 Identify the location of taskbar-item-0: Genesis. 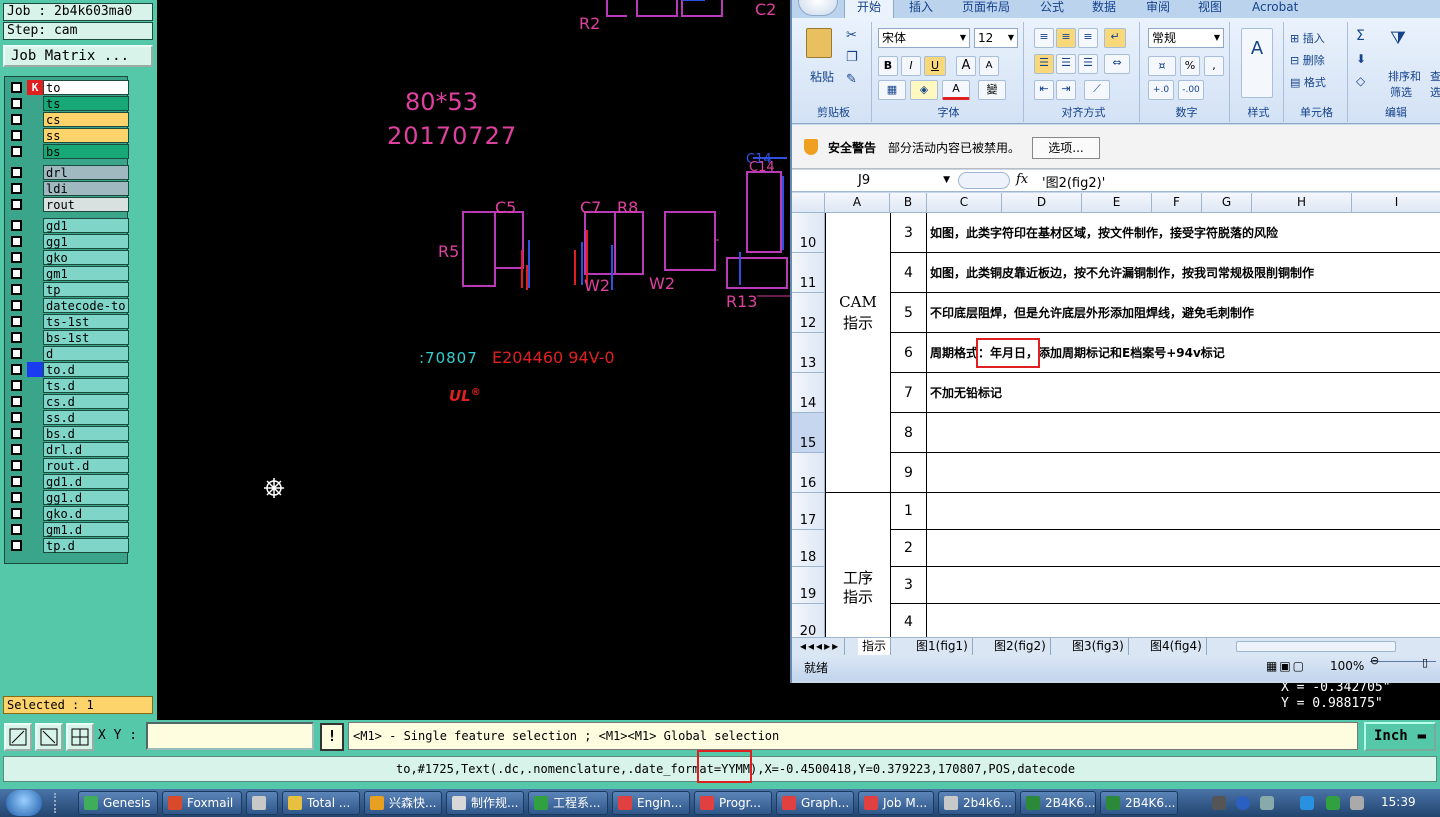
(118, 803).